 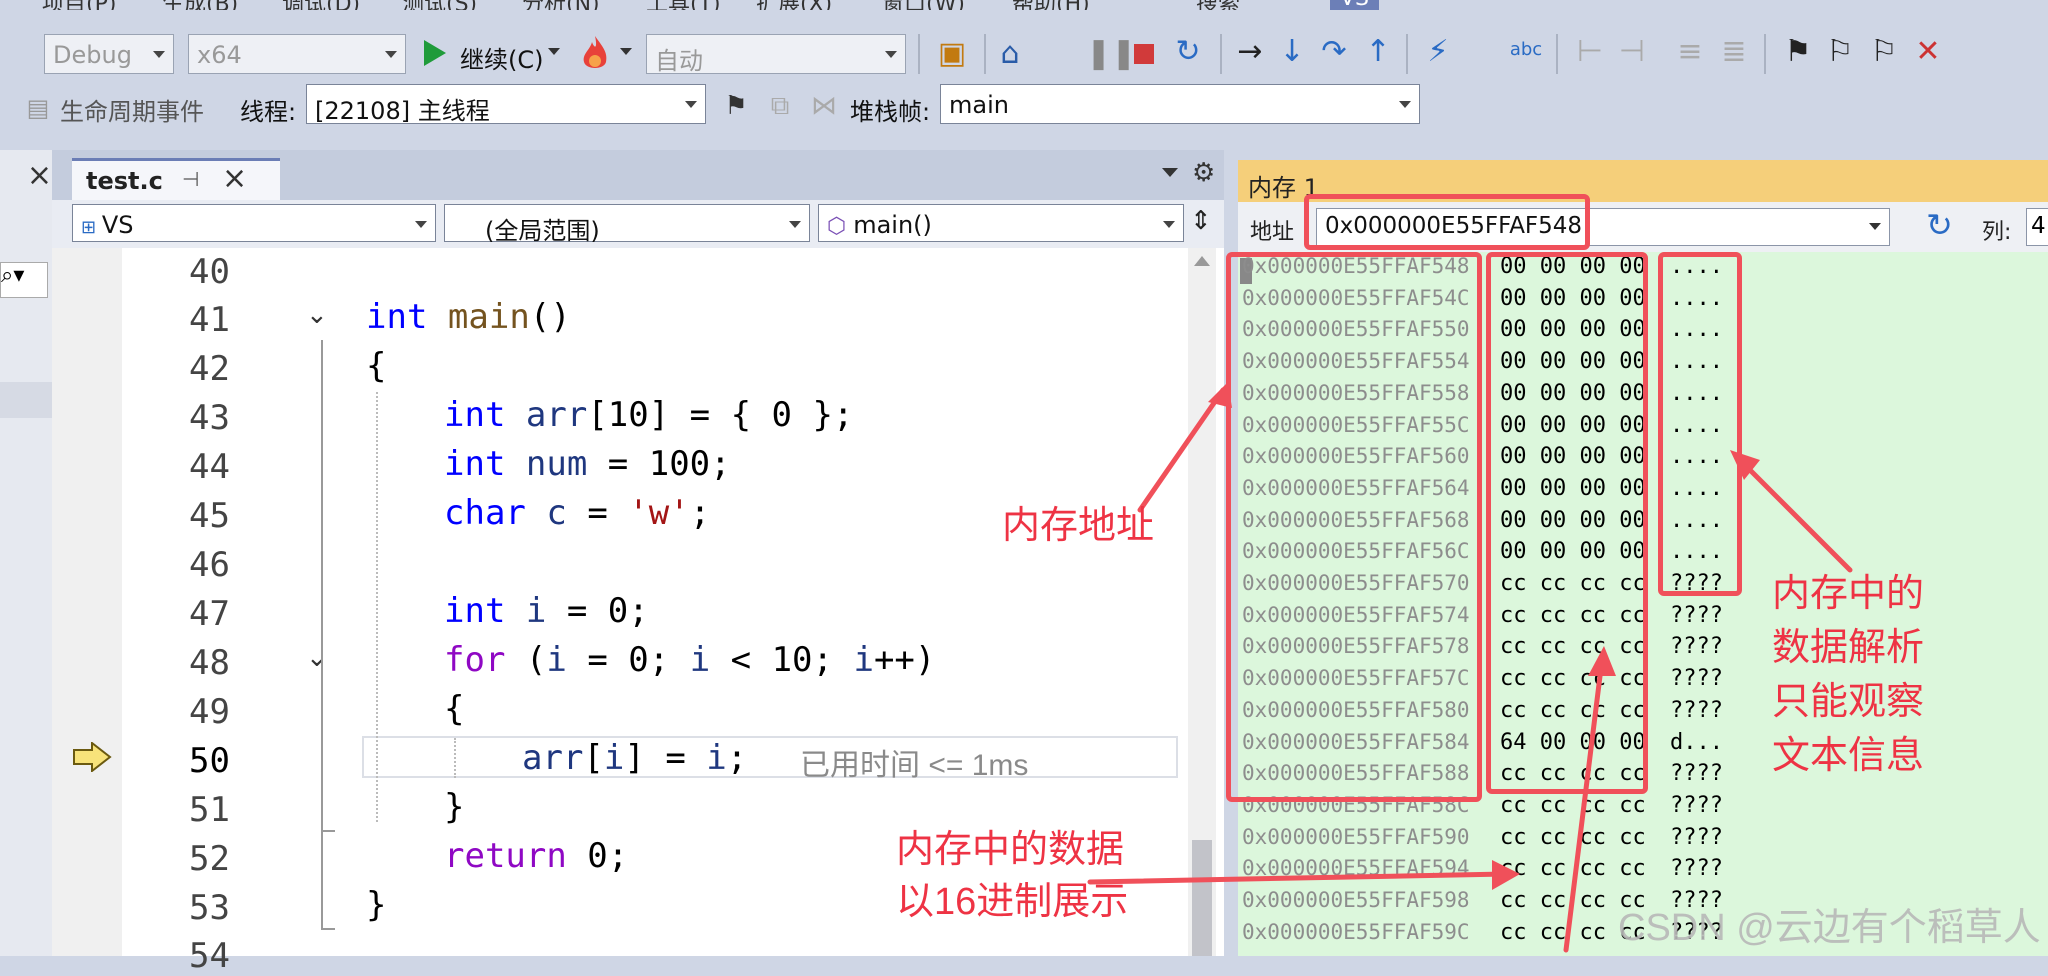 I want to click on search-icon: ⌕▾, so click(x=24, y=280).